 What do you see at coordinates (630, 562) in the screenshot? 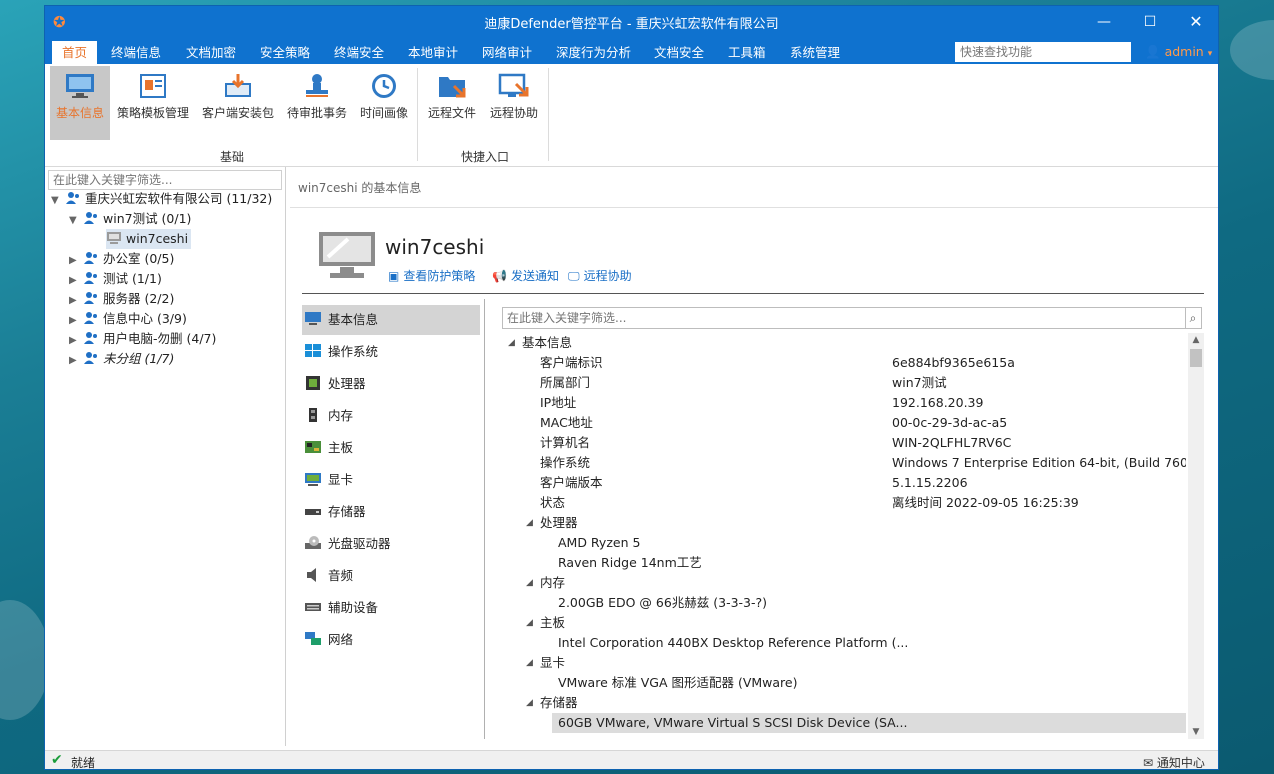
I see `property-value: Raven Ridge 14nm工艺` at bounding box center [630, 562].